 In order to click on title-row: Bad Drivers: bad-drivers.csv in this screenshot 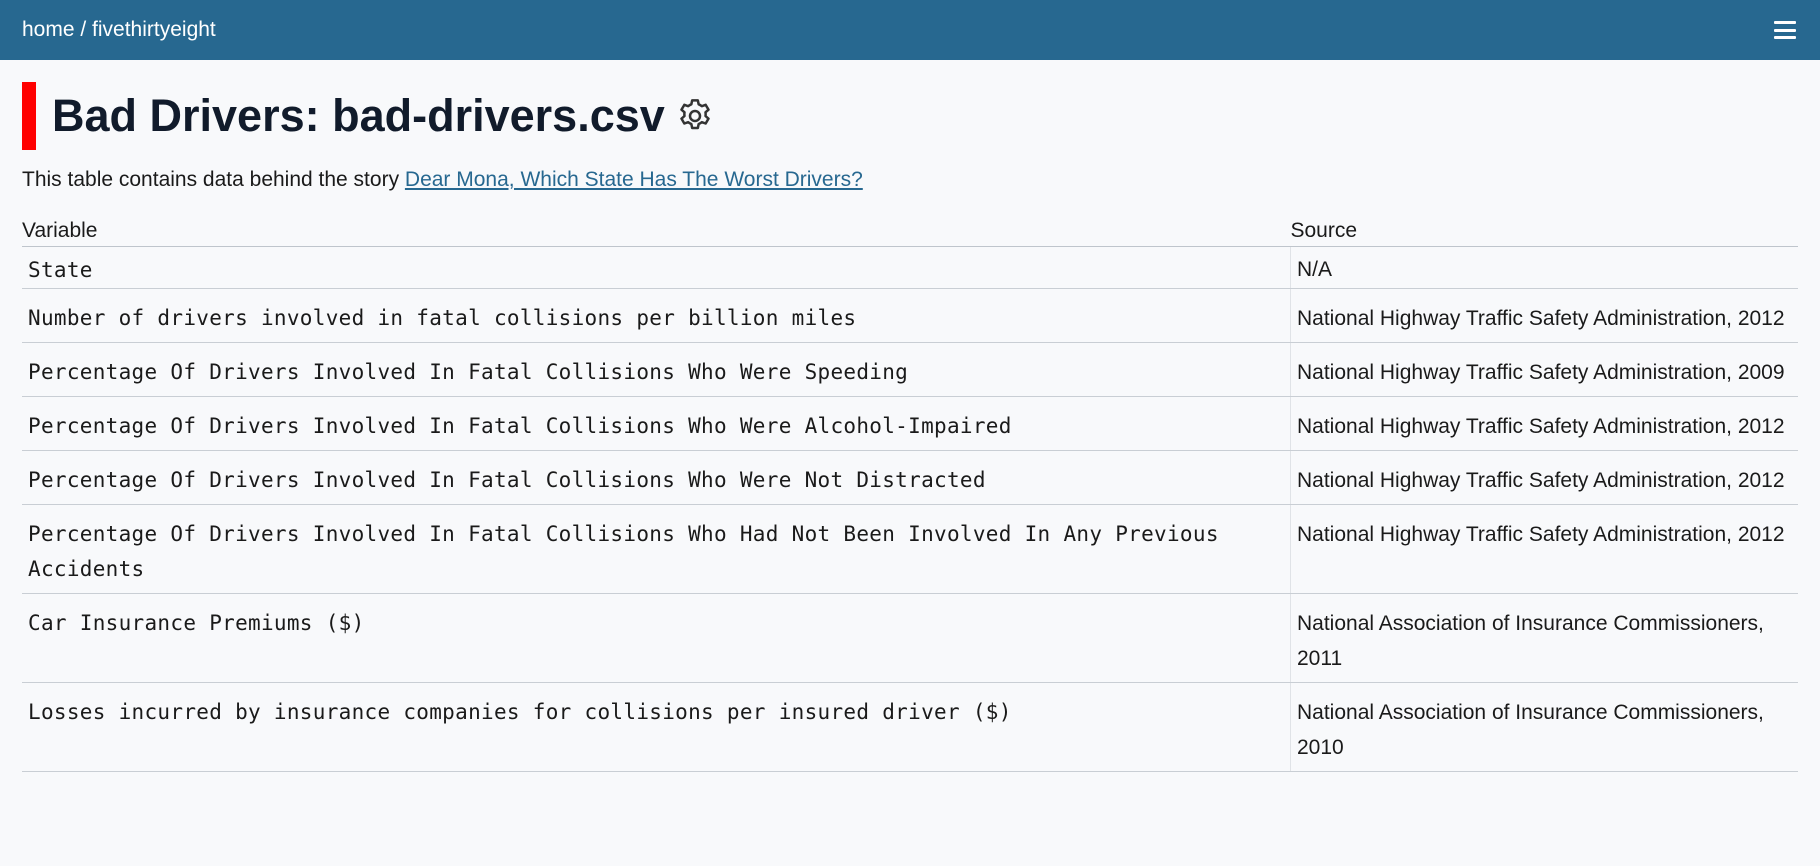, I will do `click(910, 116)`.